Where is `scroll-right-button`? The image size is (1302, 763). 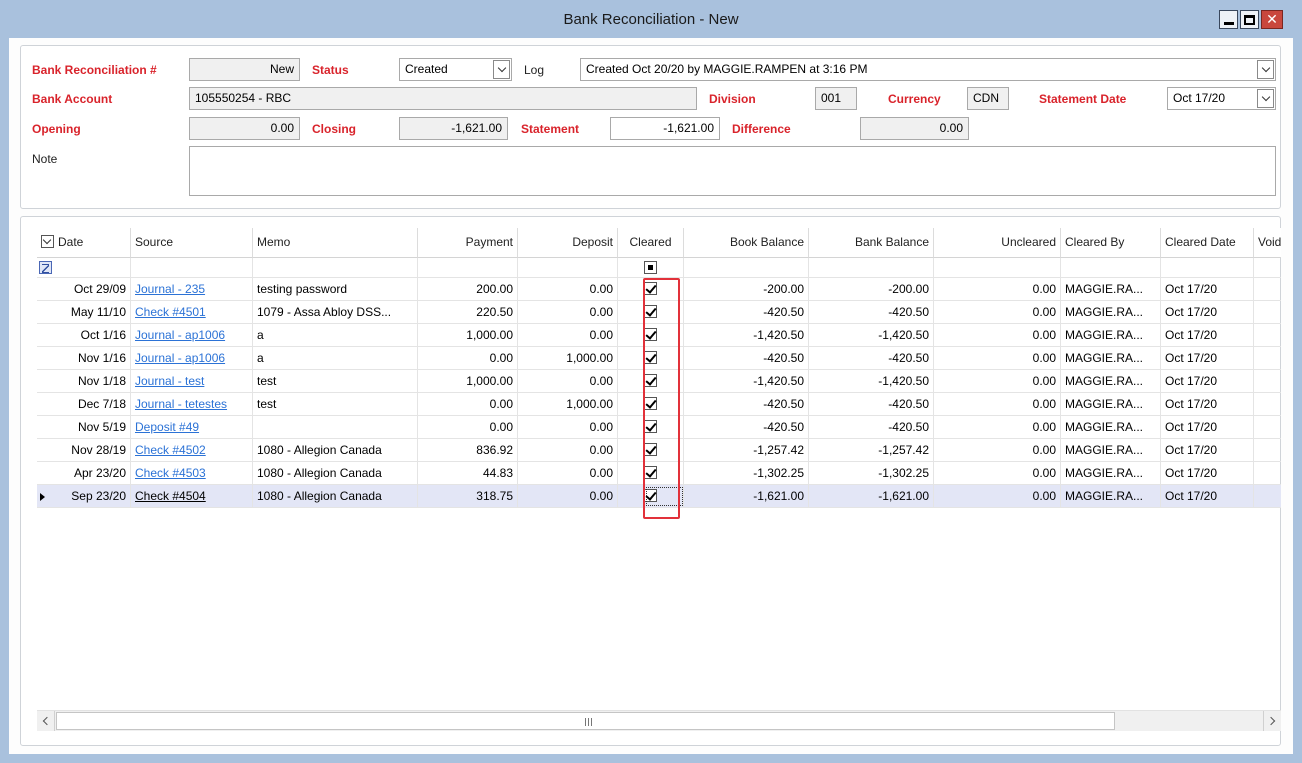 scroll-right-button is located at coordinates (1272, 721).